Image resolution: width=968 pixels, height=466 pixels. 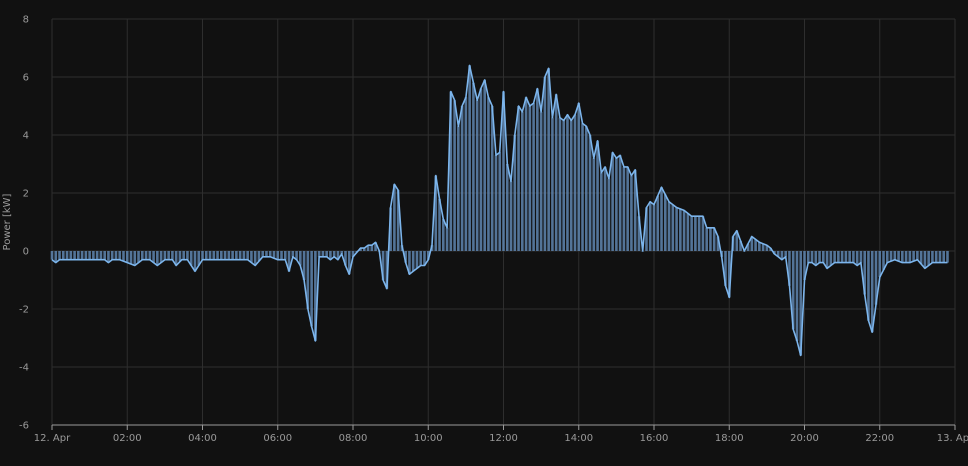 I want to click on x-tick-label: 08:00, so click(x=353, y=438).